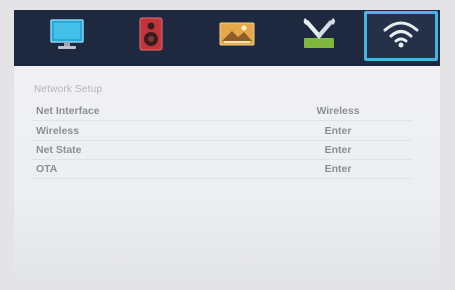  Describe the element at coordinates (222, 150) in the screenshot. I see `menu-row-net-state: Net State Enter` at that location.